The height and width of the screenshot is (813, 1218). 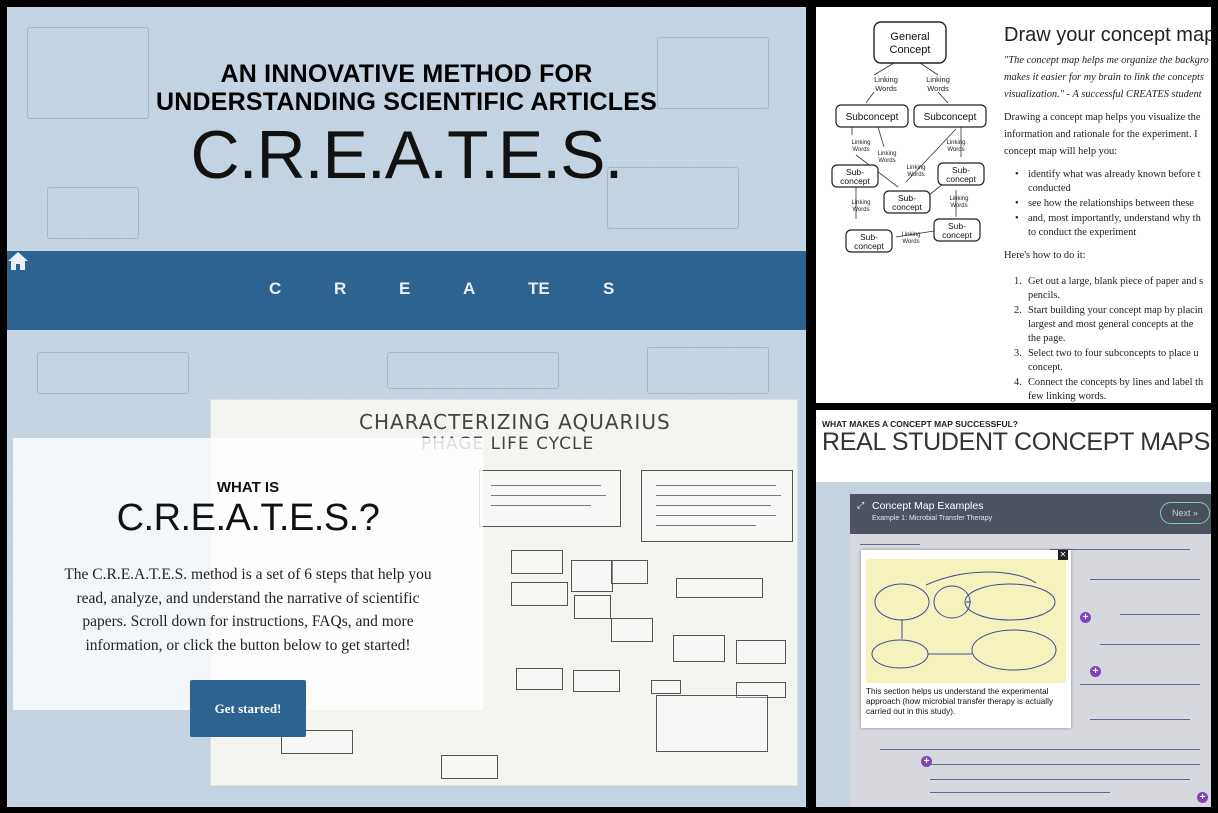 I want to click on popup-caption-line: carried out in this study)., so click(x=911, y=711).